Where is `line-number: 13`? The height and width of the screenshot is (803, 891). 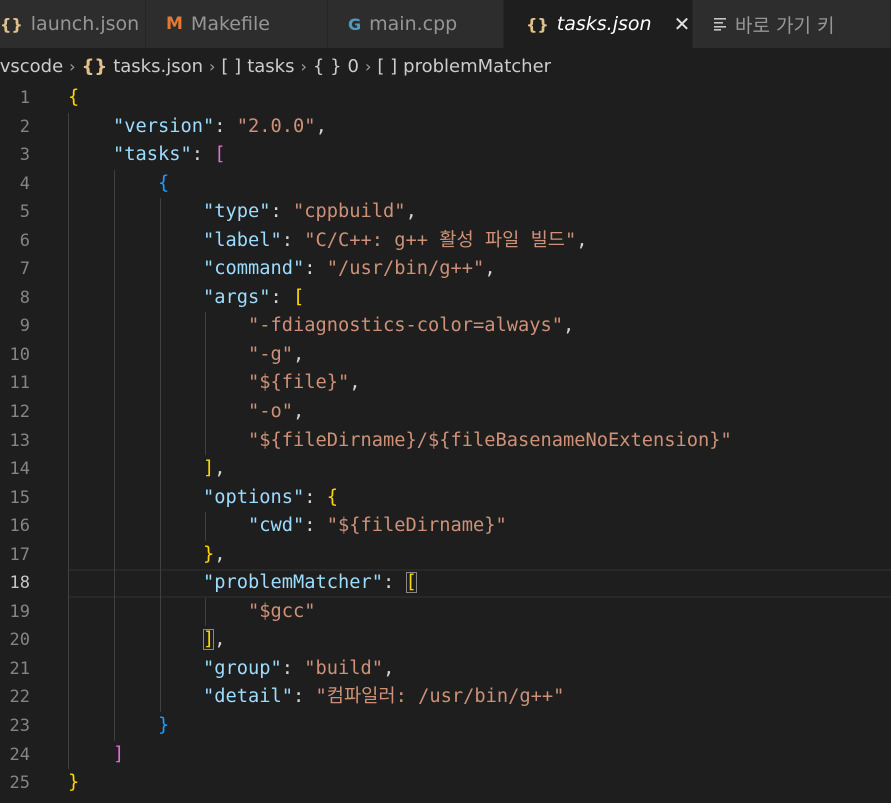
line-number: 13 is located at coordinates (19, 440).